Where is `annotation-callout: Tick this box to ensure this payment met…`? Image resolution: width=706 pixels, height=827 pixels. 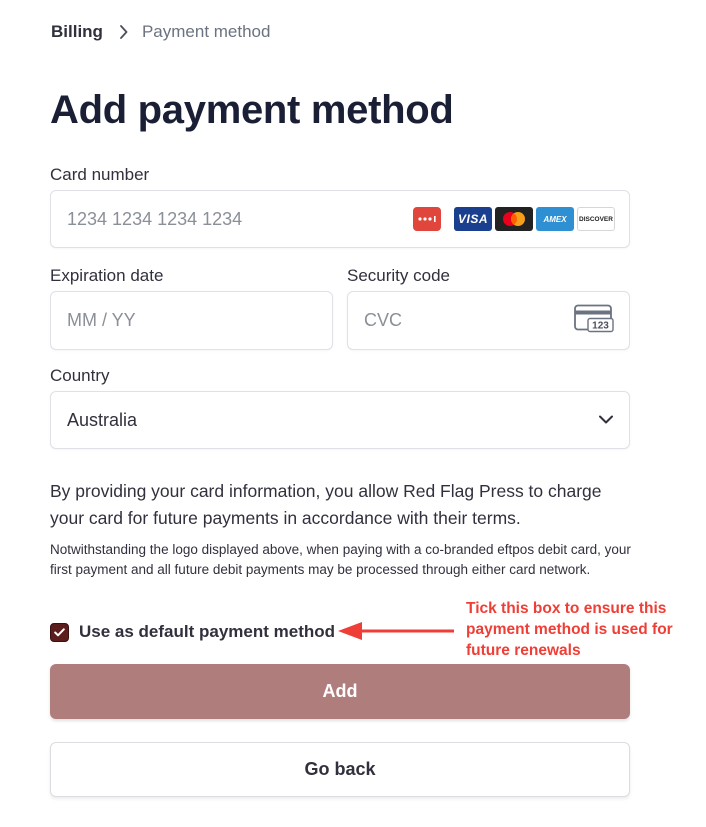
annotation-callout: Tick this box to ensure this payment met… is located at coordinates (569, 629).